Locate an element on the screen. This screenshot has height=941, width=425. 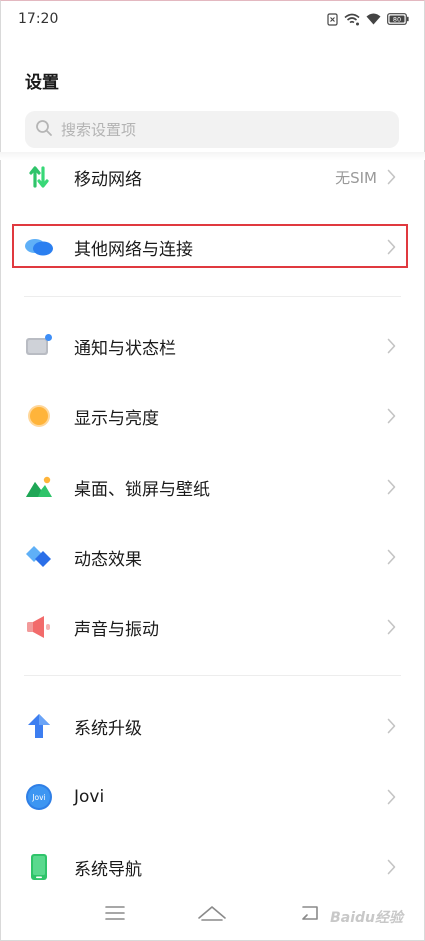
search-input is located at coordinates (211, 129).